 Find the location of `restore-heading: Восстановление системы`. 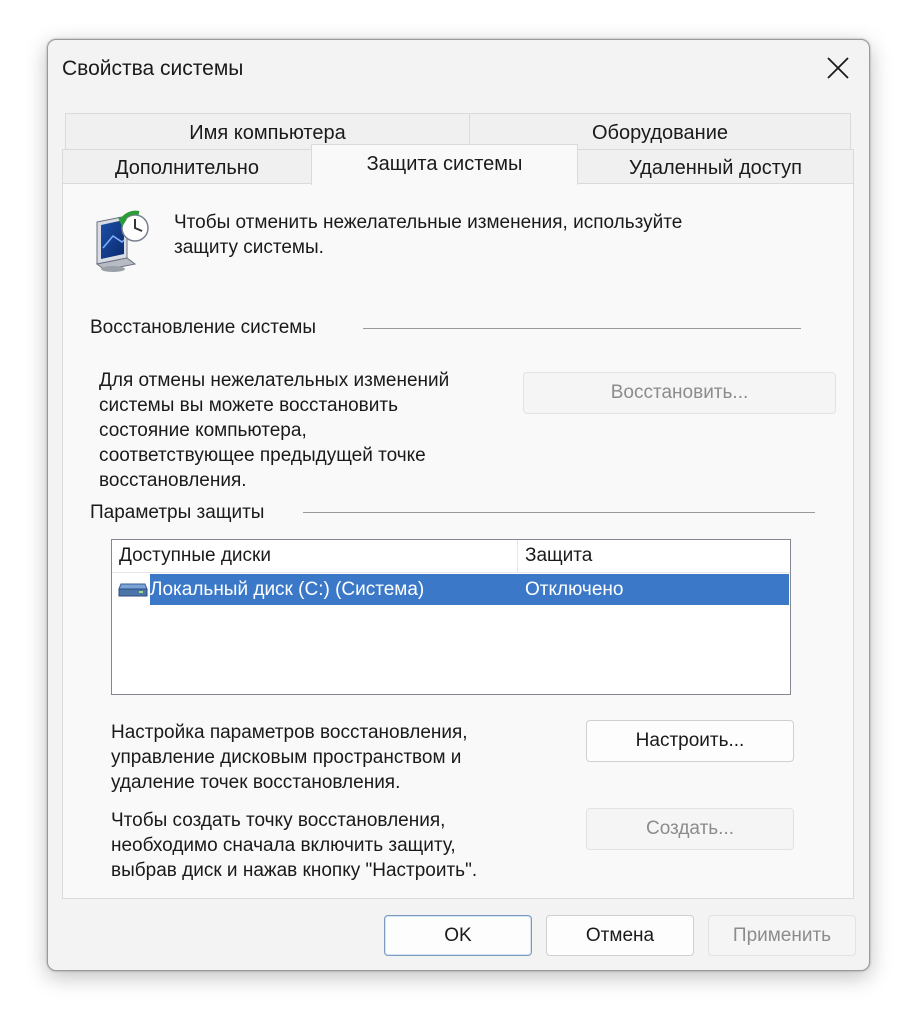

restore-heading: Восстановление системы is located at coordinates (203, 327).